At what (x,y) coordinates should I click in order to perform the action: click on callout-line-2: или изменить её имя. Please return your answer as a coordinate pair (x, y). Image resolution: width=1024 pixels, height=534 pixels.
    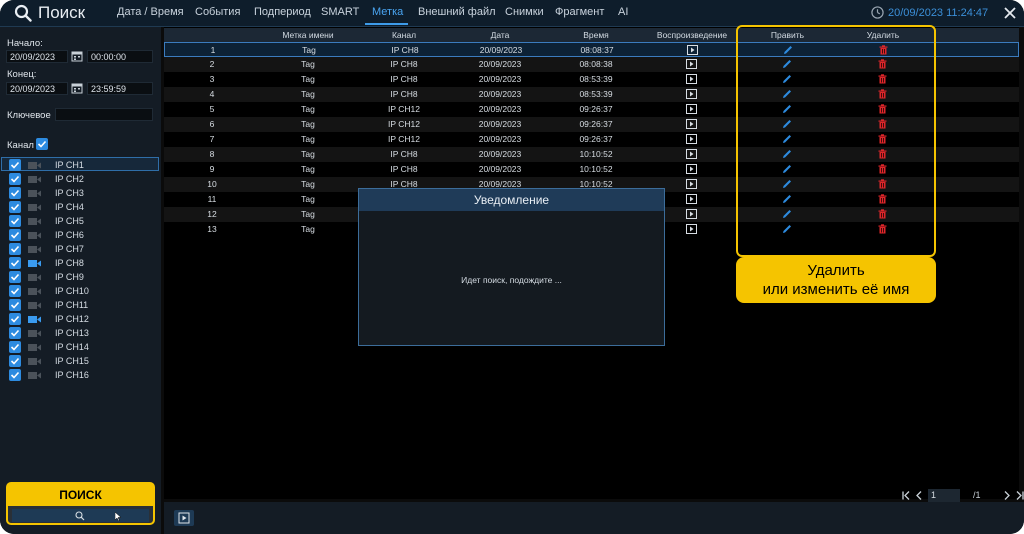
    Looking at the image, I should click on (836, 289).